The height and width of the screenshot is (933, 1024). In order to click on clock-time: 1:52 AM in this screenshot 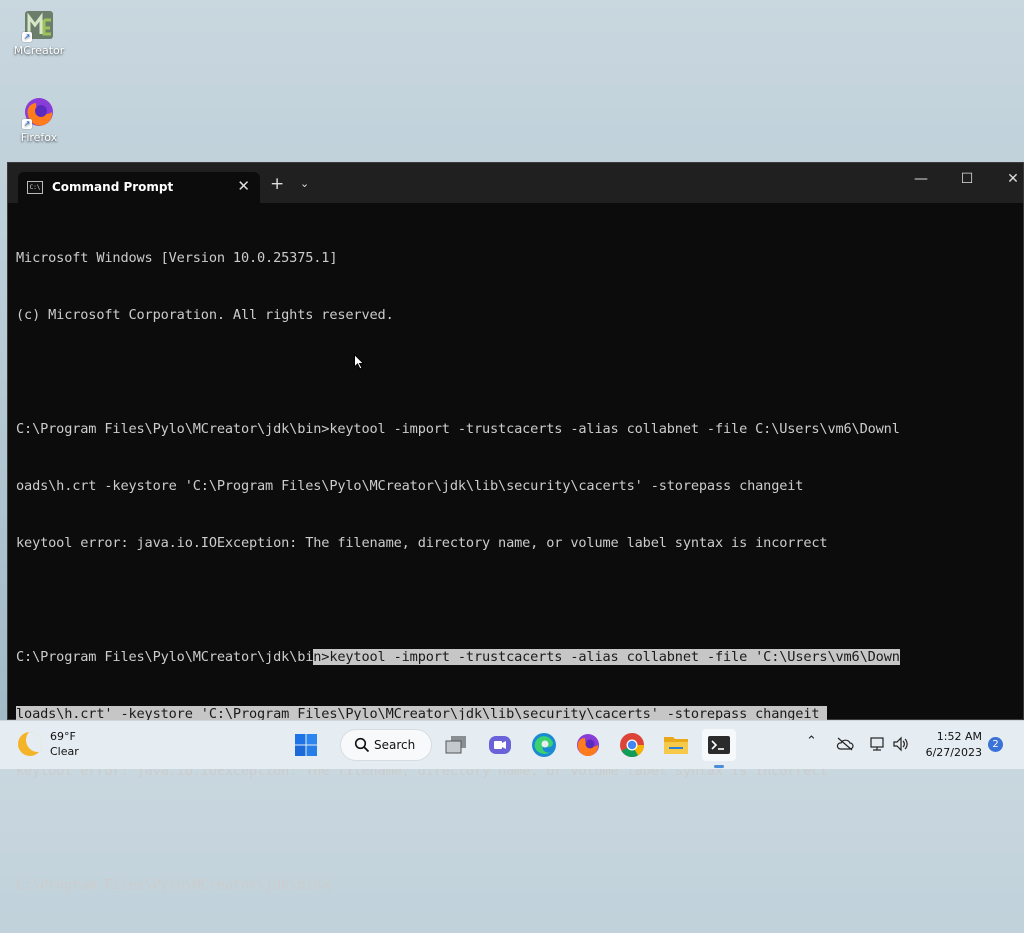, I will do `click(959, 736)`.